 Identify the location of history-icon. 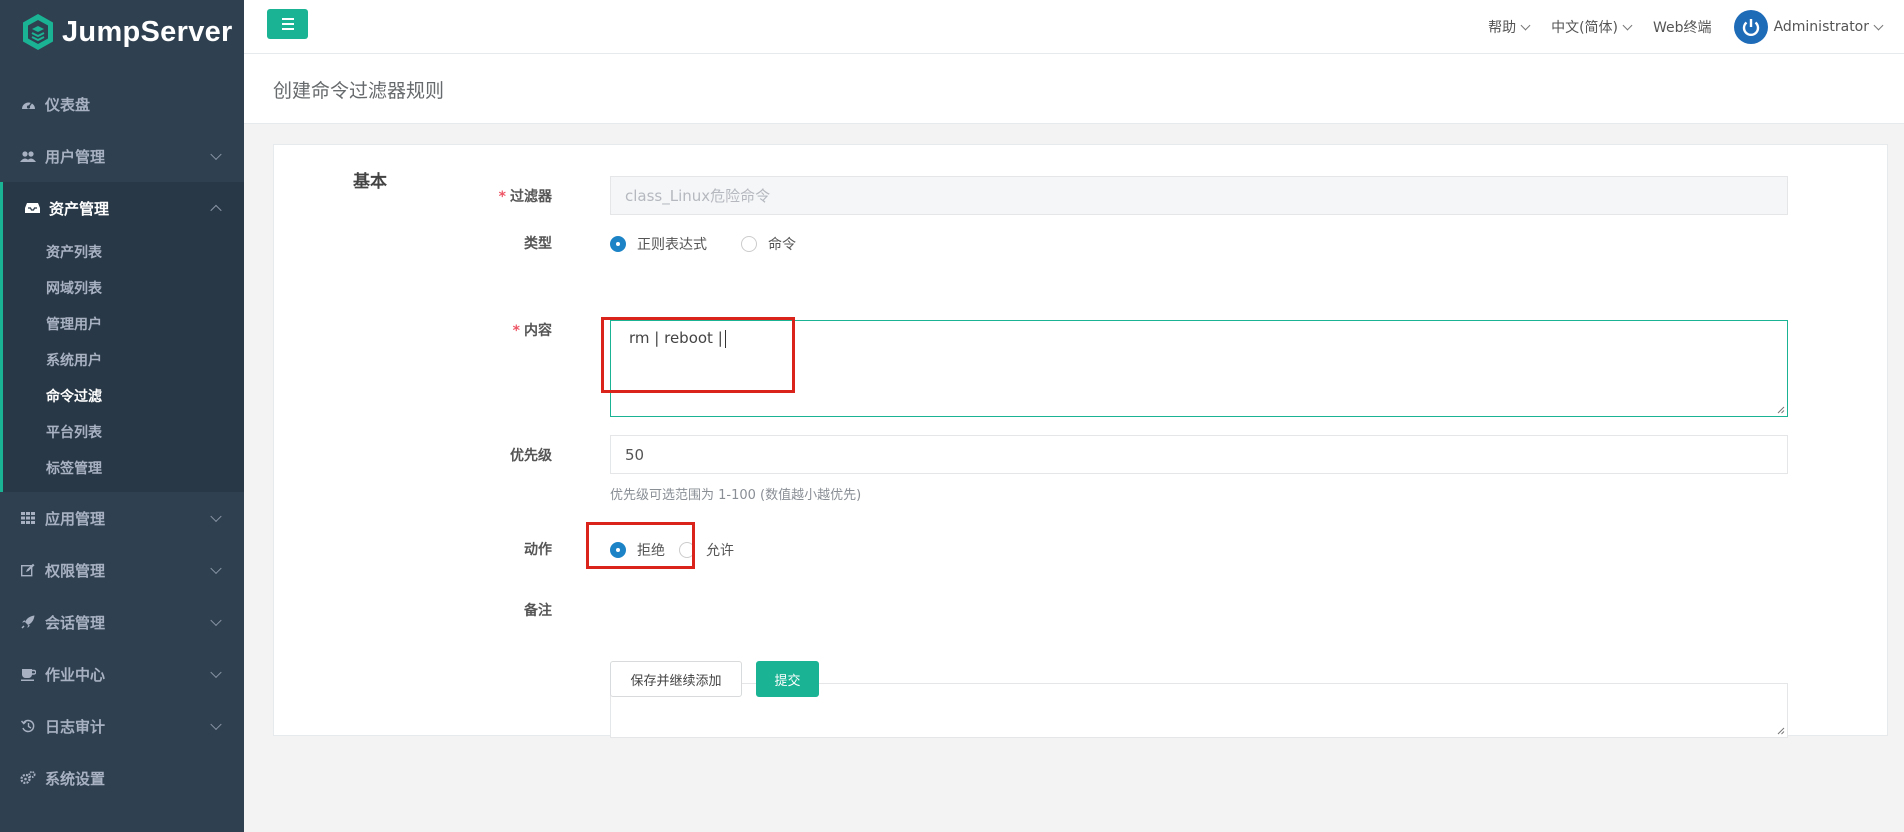
(28, 726).